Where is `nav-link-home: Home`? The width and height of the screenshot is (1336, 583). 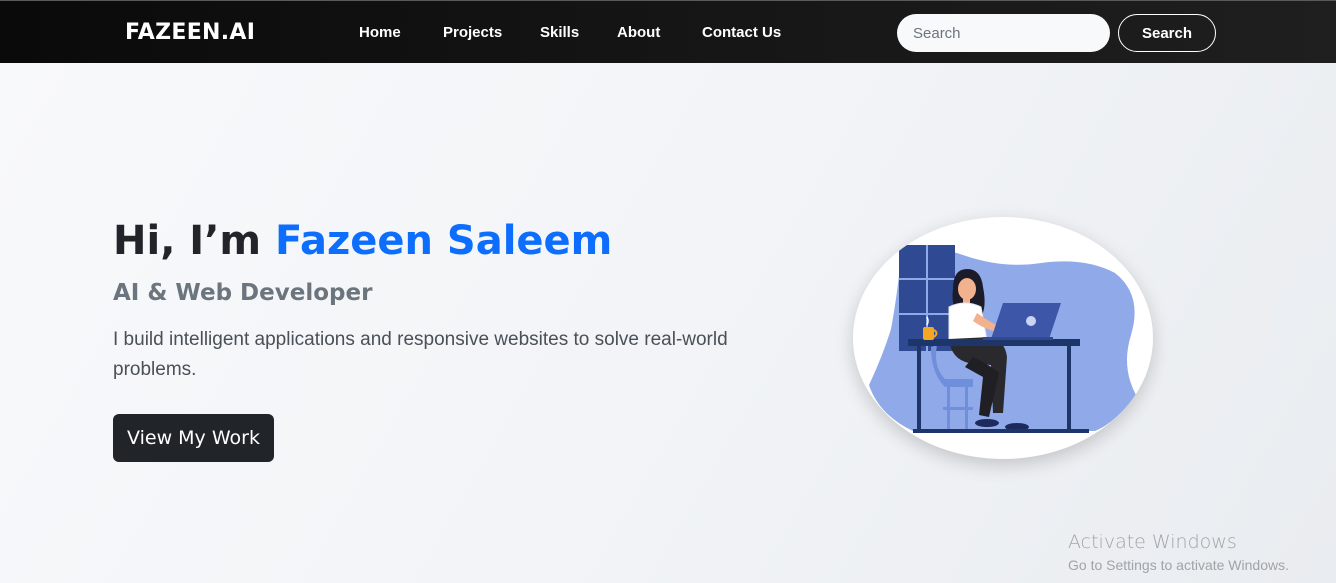
nav-link-home: Home is located at coordinates (380, 32).